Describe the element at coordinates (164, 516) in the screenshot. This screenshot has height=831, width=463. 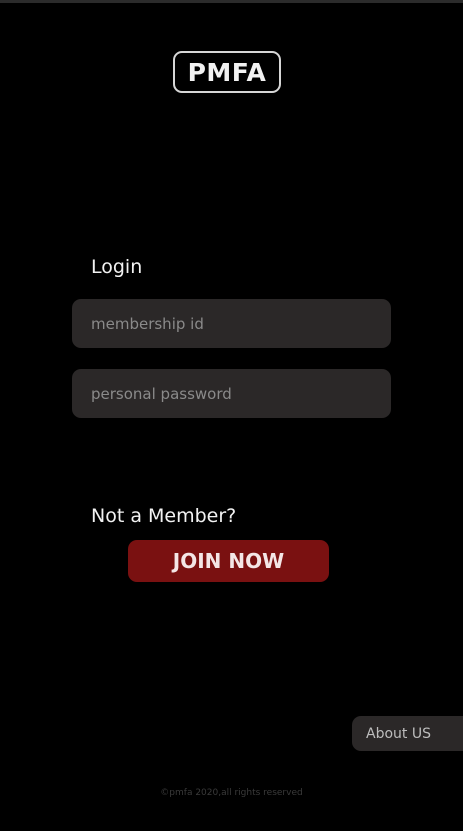
I see `not-a-member-text: Not a Member?` at that location.